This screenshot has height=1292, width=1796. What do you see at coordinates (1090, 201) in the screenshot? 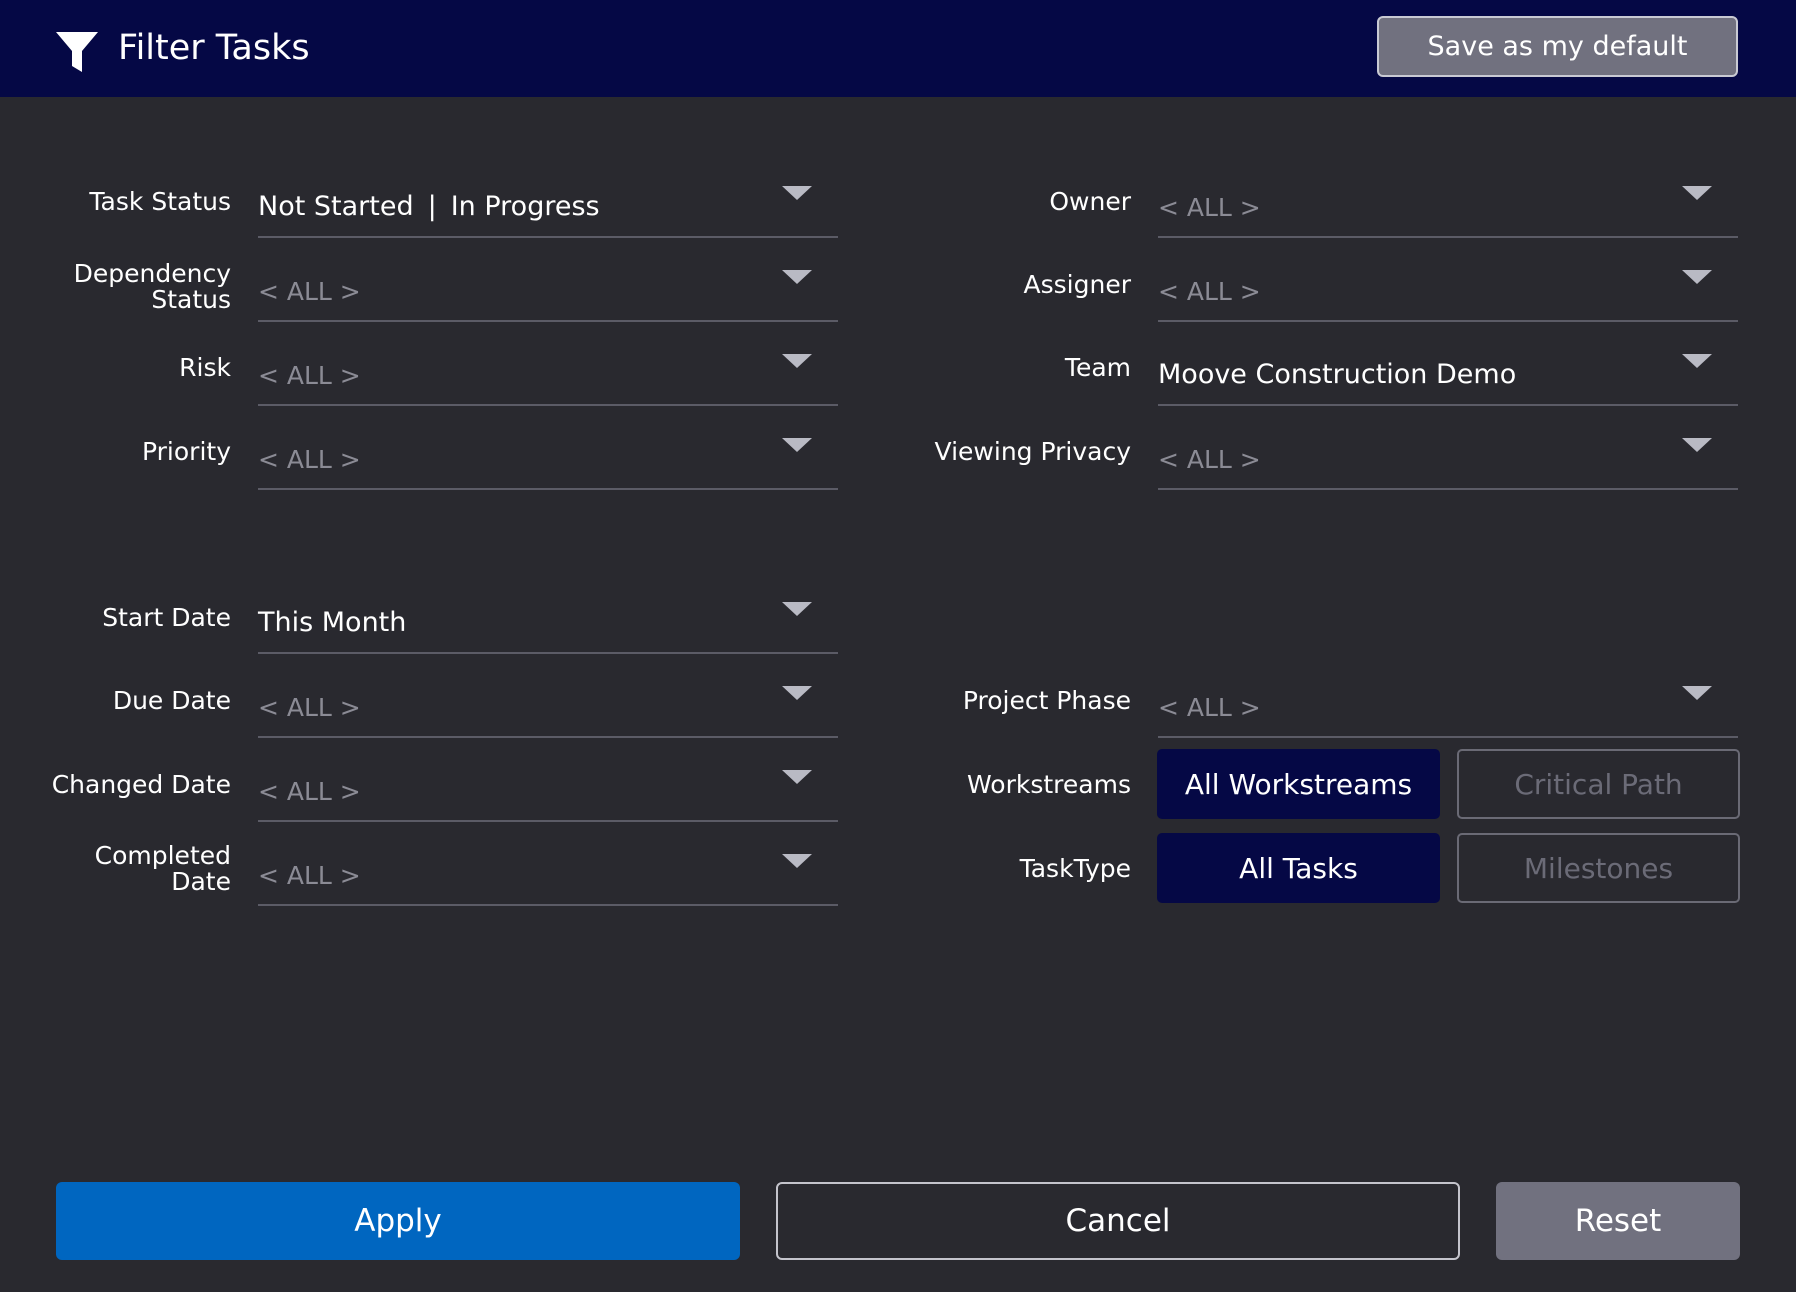
I see `owner-label: Owner` at bounding box center [1090, 201].